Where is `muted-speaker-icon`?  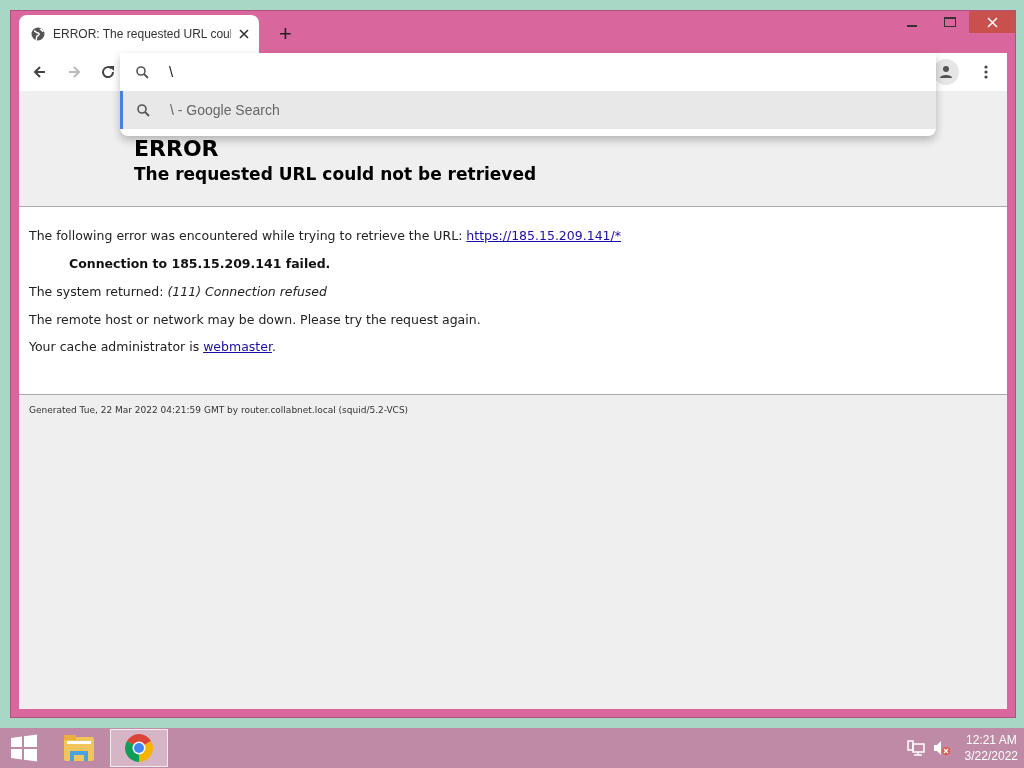 muted-speaker-icon is located at coordinates (941, 748).